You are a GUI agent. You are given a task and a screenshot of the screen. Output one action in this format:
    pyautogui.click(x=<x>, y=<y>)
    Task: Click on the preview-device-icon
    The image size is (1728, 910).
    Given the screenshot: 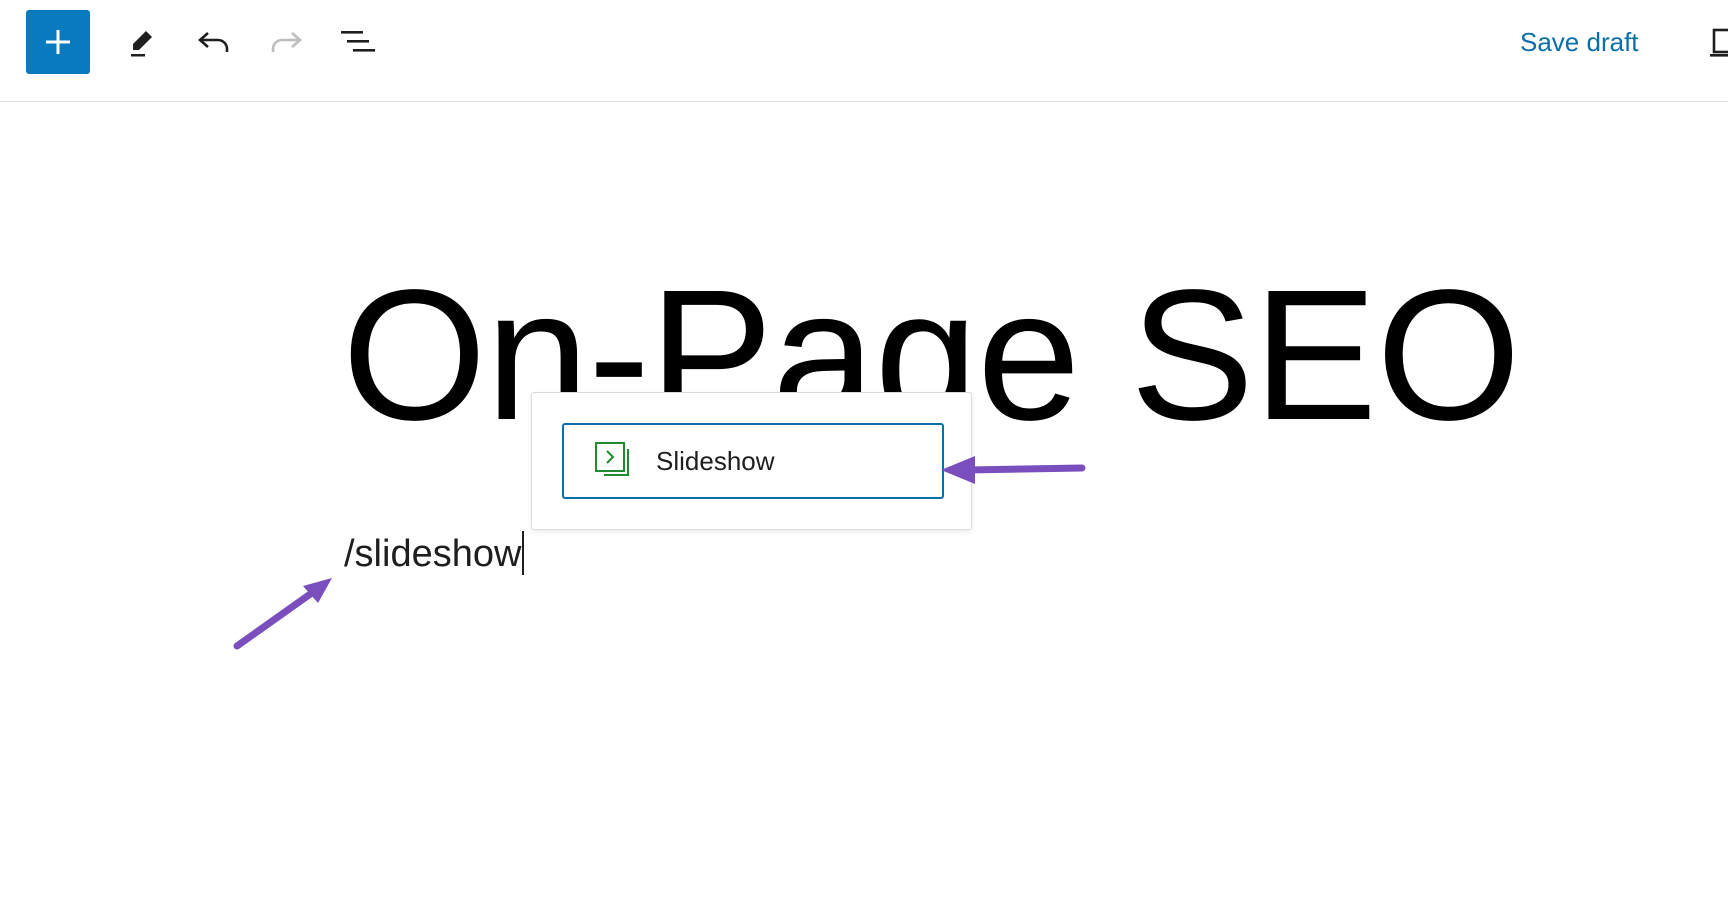 What is the action you would take?
    pyautogui.click(x=1719, y=42)
    